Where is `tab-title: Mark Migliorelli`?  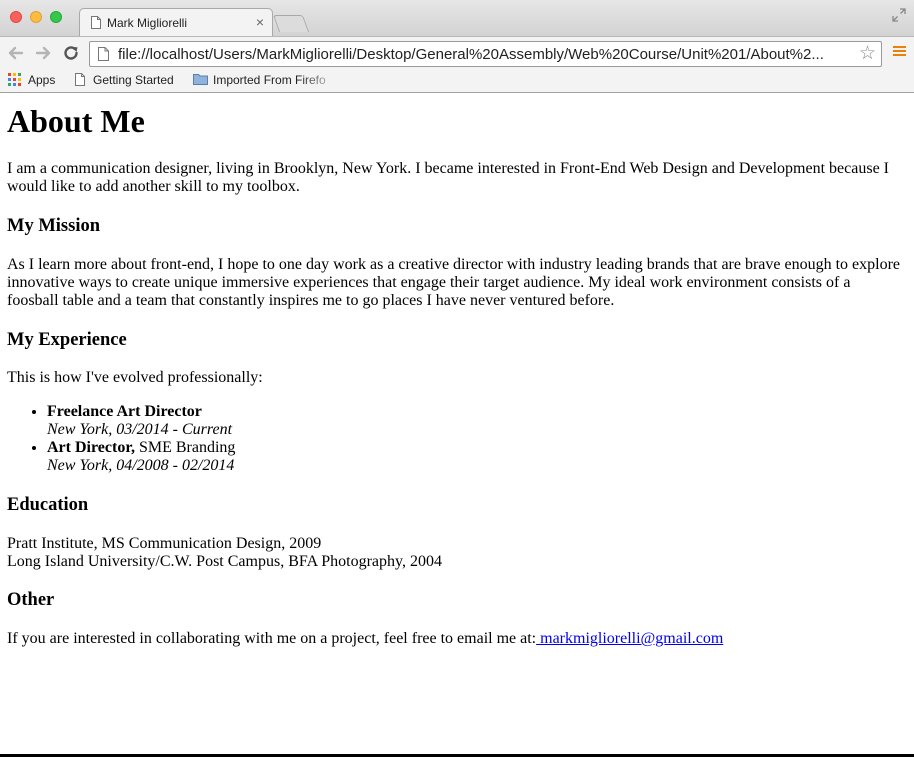 tab-title: Mark Migliorelli is located at coordinates (147, 23).